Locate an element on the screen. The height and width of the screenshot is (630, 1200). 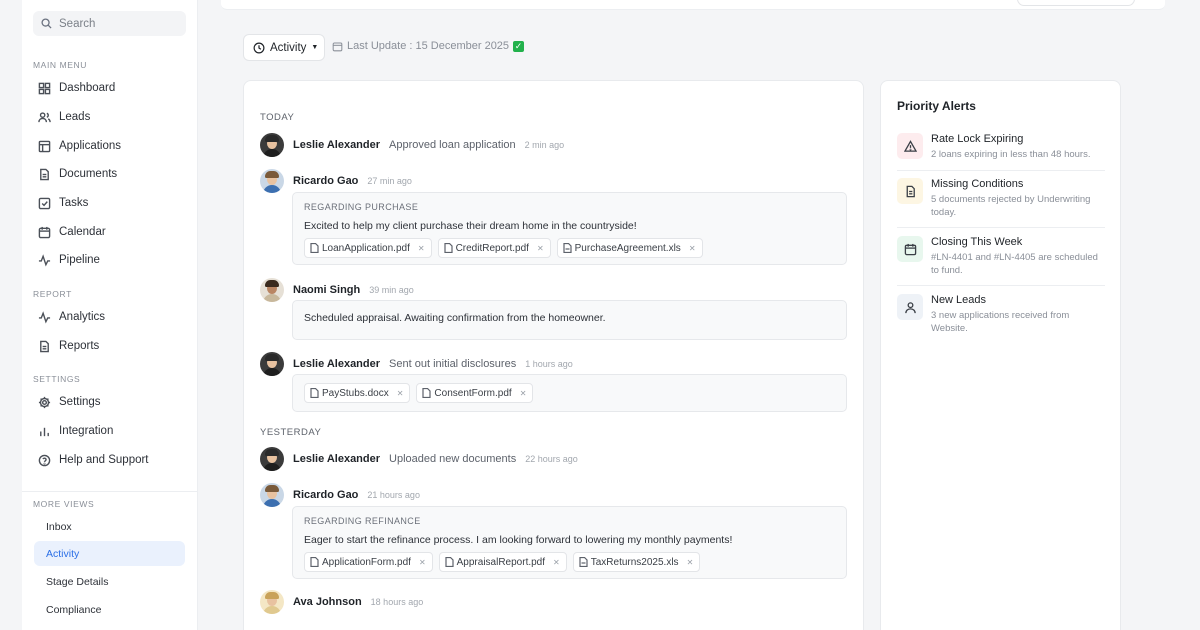
top-bar is located at coordinates (693, 5).